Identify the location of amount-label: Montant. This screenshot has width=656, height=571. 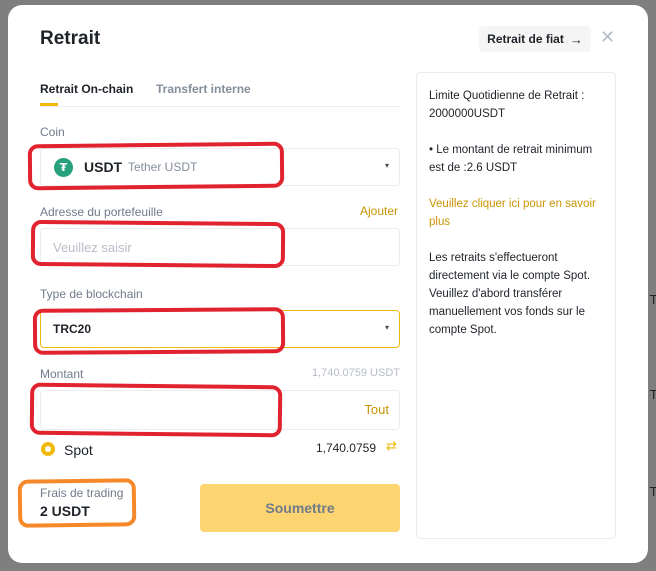
(62, 374).